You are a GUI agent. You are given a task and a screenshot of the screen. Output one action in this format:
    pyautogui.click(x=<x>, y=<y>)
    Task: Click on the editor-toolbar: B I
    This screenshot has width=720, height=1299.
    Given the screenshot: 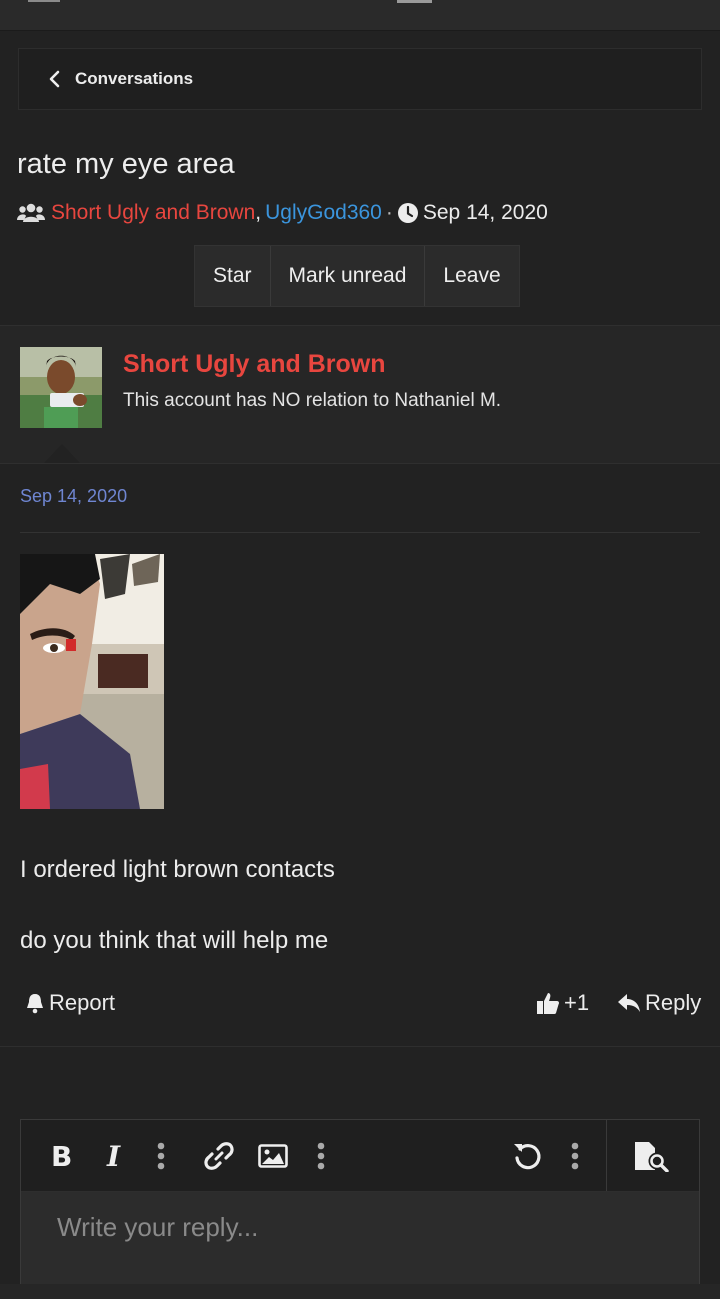 What is the action you would take?
    pyautogui.click(x=360, y=1156)
    